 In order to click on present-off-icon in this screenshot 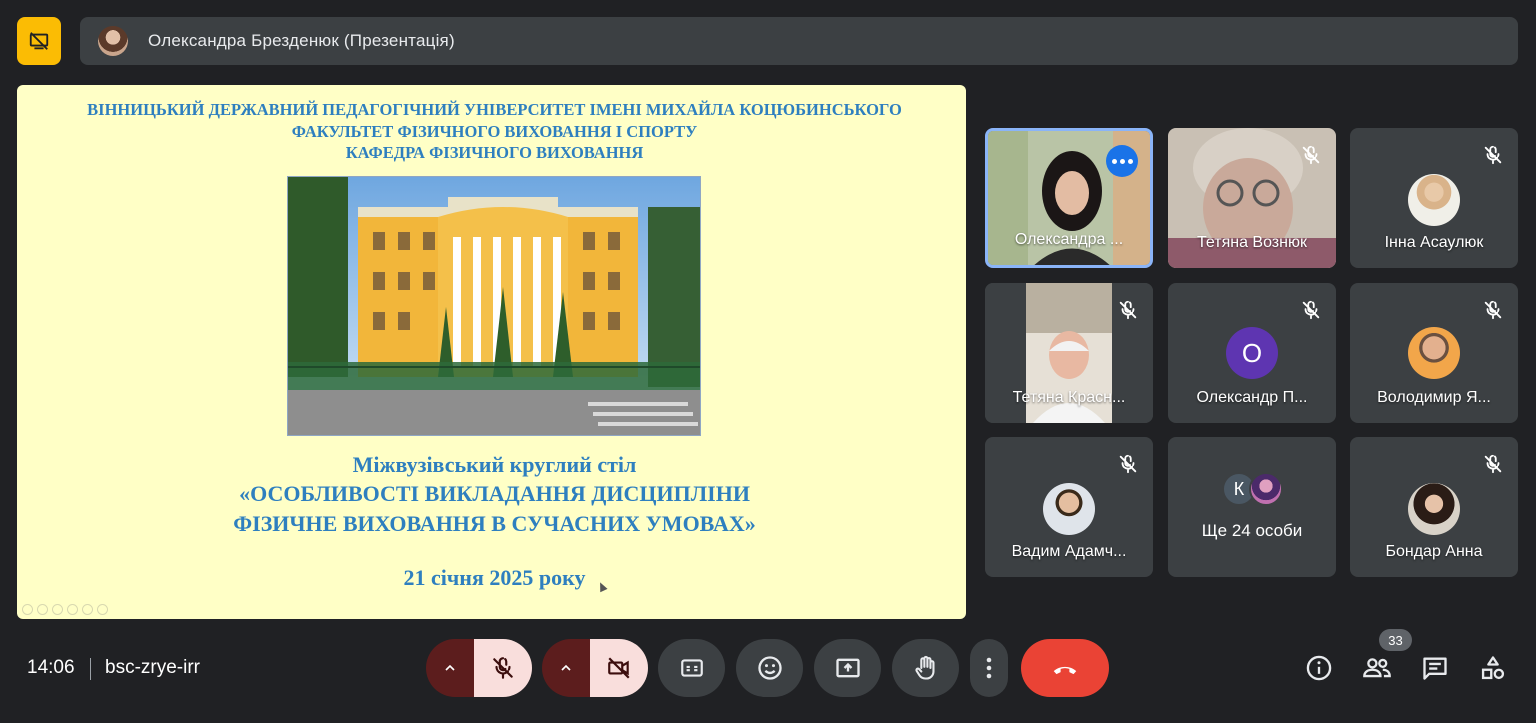, I will do `click(39, 41)`.